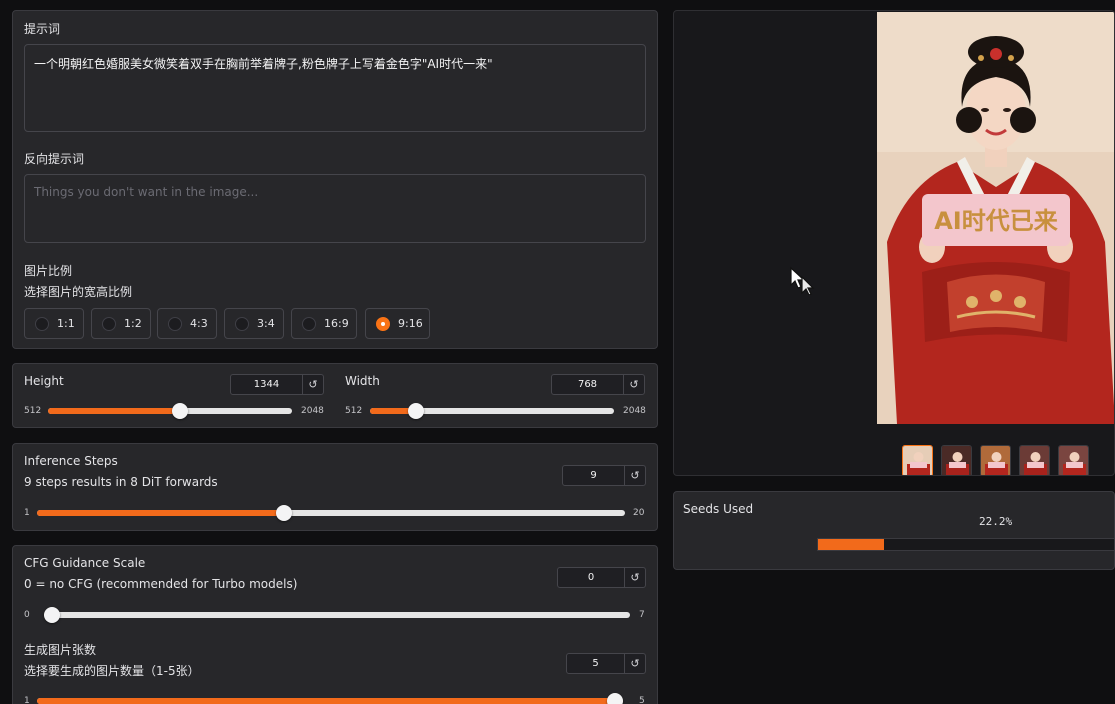  I want to click on aspect-ratio-info: 选择图片的宽高比例, so click(78, 292).